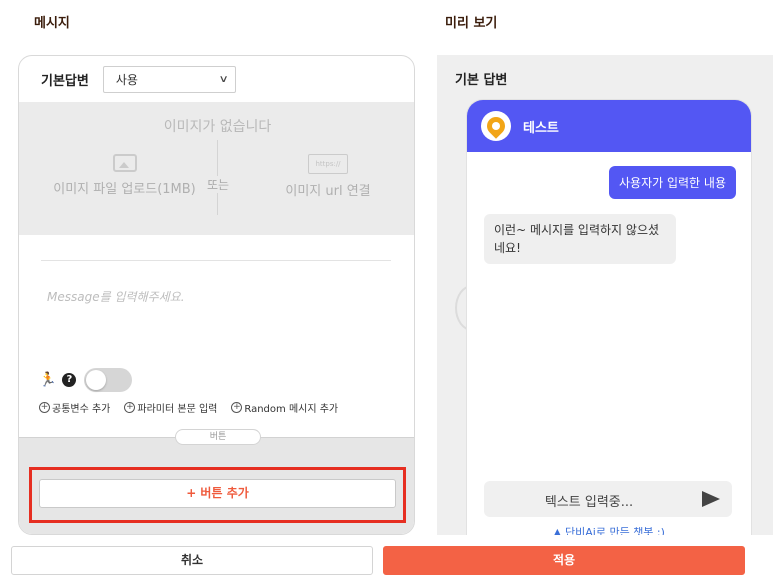 The image size is (773, 585). I want to click on send-icon, so click(711, 499).